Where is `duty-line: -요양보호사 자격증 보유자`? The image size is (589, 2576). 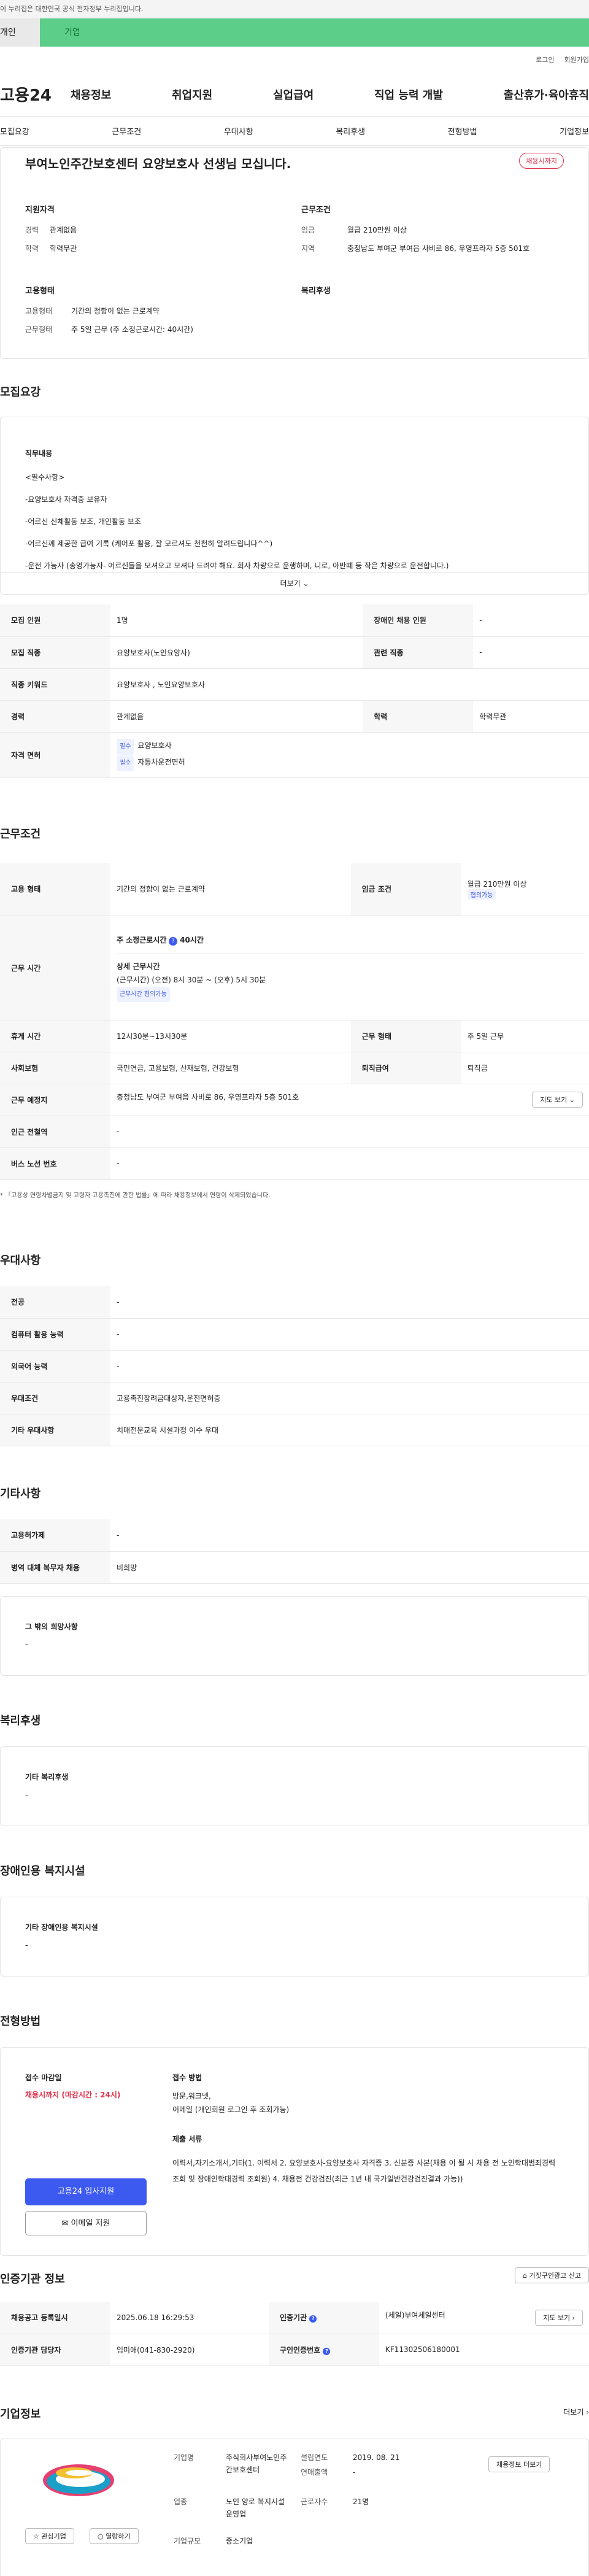
duty-line: -요양보호사 자격증 보유자 is located at coordinates (66, 499).